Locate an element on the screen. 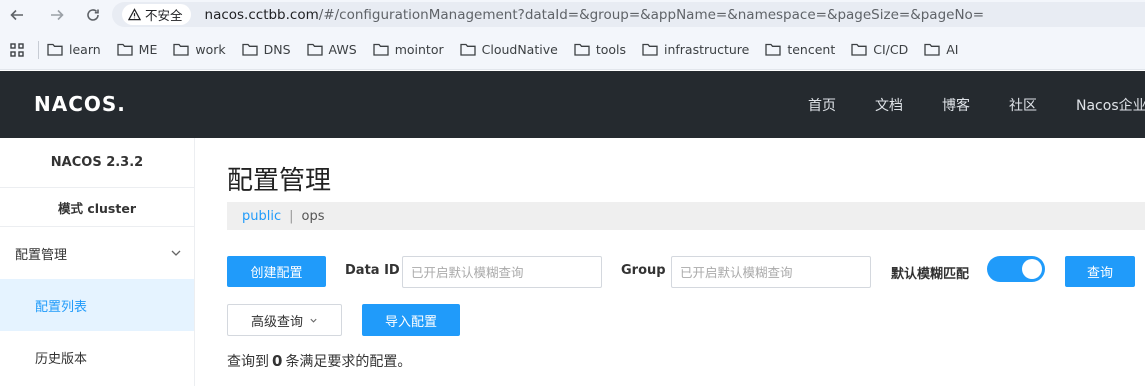 The height and width of the screenshot is (386, 1145). url-domain: nacos.cctbb.com is located at coordinates (261, 14).